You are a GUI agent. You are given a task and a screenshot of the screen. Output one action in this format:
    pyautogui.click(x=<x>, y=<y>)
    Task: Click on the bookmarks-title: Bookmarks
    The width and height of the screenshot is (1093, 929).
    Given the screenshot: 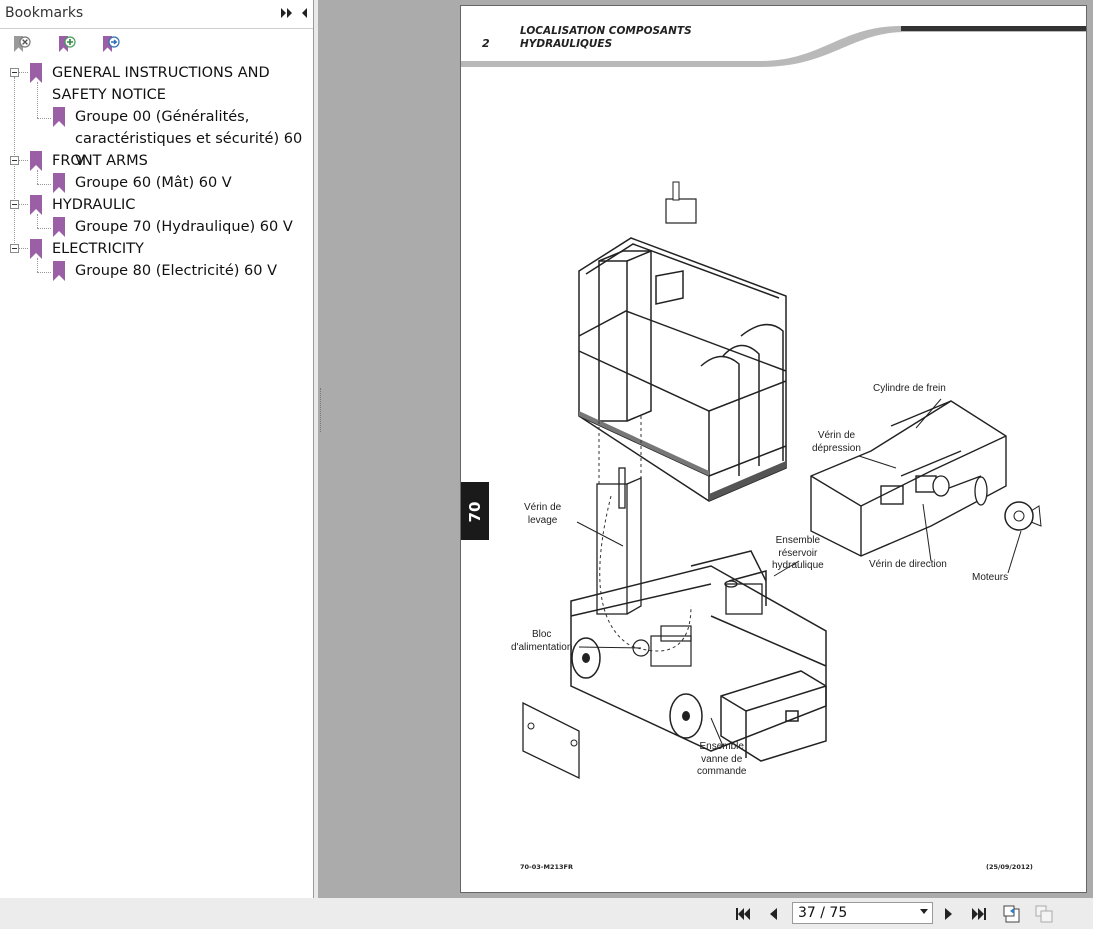 What is the action you would take?
    pyautogui.click(x=44, y=13)
    